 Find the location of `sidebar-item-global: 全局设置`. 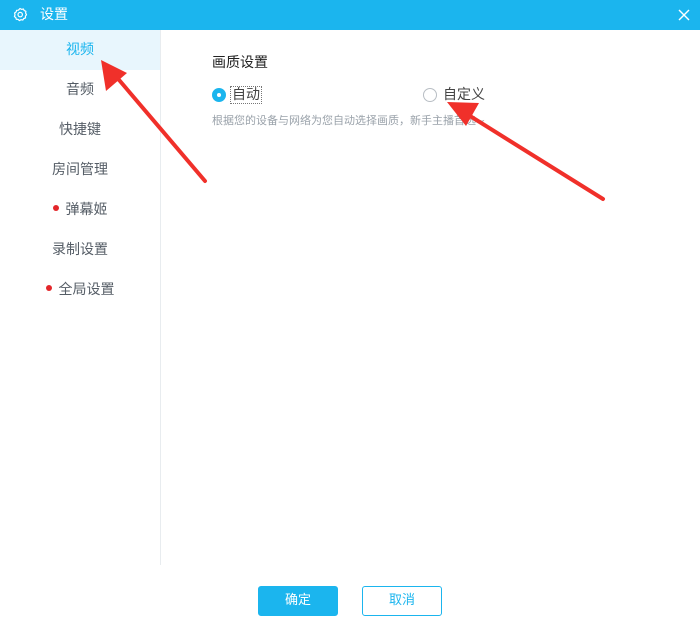

sidebar-item-global: 全局设置 is located at coordinates (80, 290).